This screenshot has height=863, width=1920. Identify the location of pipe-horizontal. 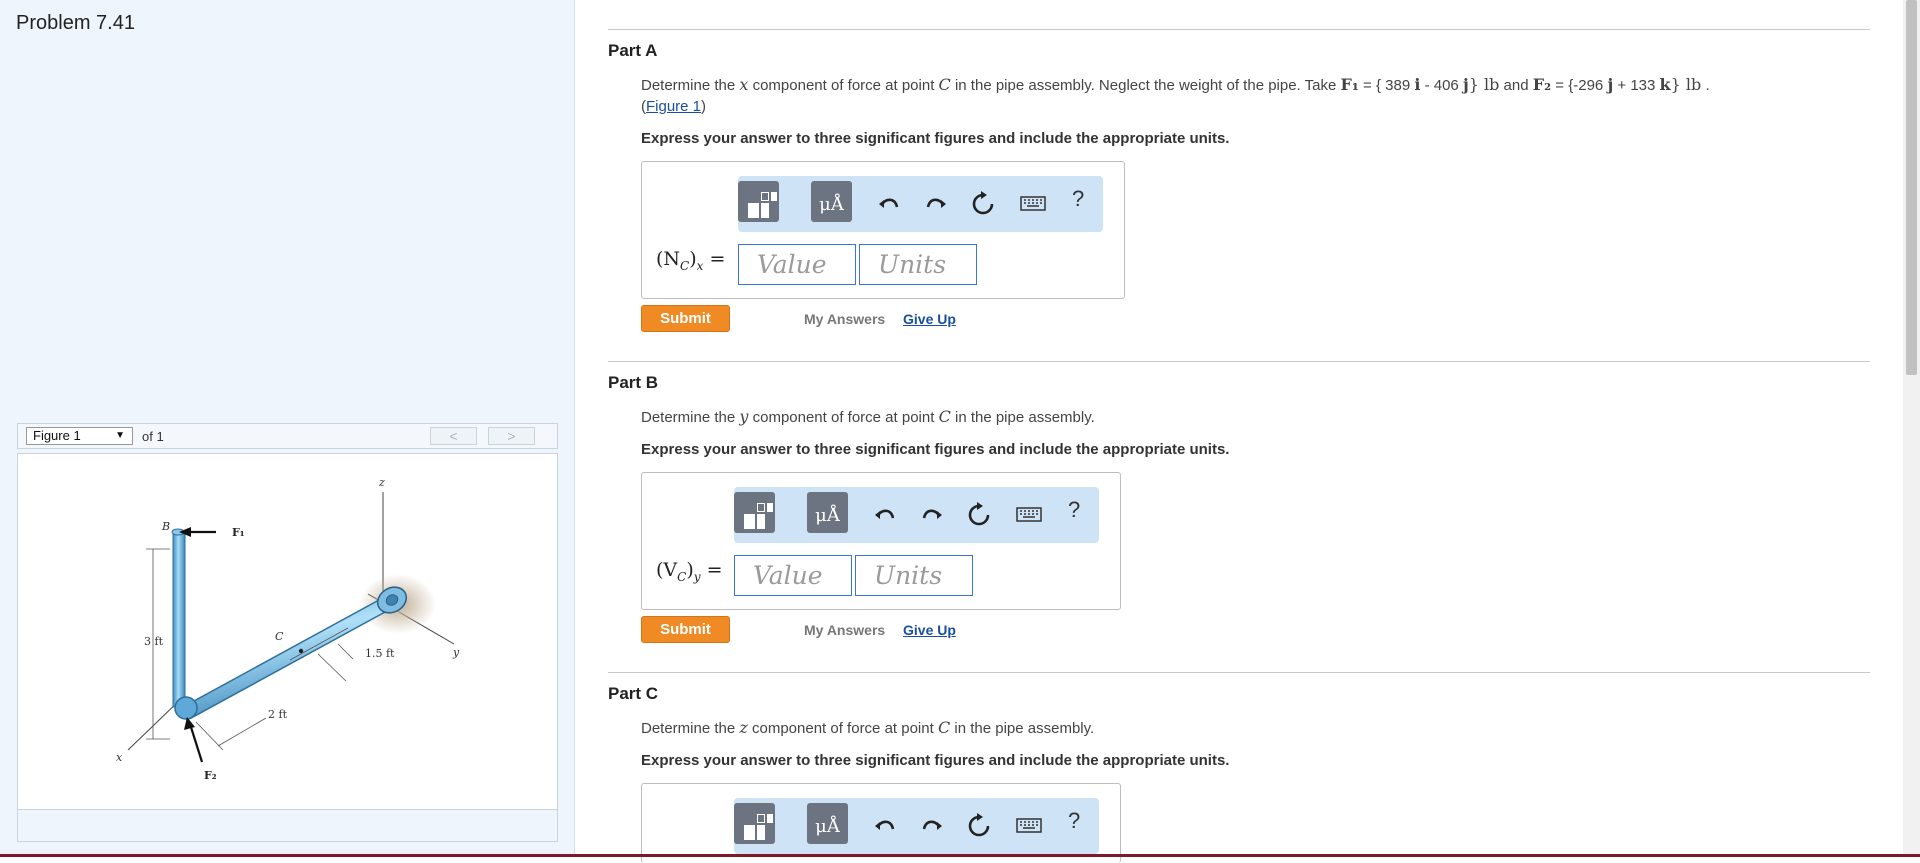
(290, 656).